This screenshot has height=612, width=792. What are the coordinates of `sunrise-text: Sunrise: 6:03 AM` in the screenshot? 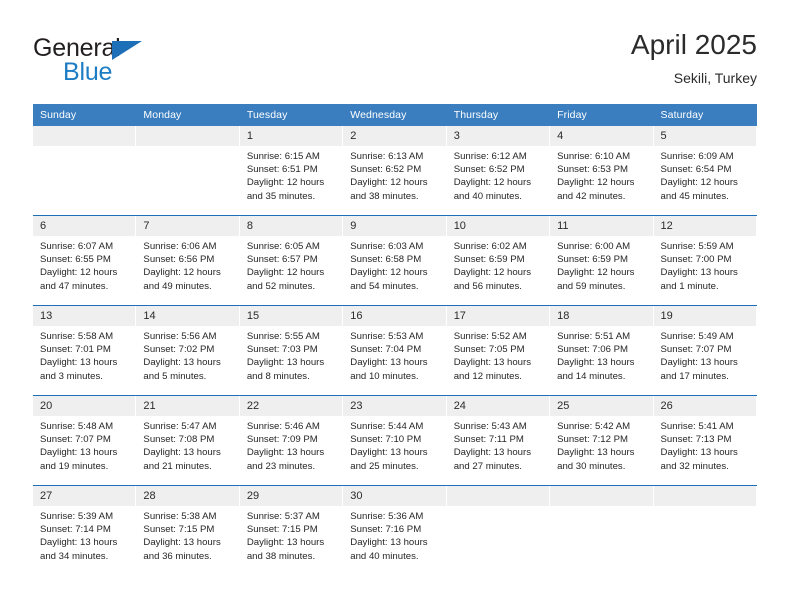 It's located at (387, 246).